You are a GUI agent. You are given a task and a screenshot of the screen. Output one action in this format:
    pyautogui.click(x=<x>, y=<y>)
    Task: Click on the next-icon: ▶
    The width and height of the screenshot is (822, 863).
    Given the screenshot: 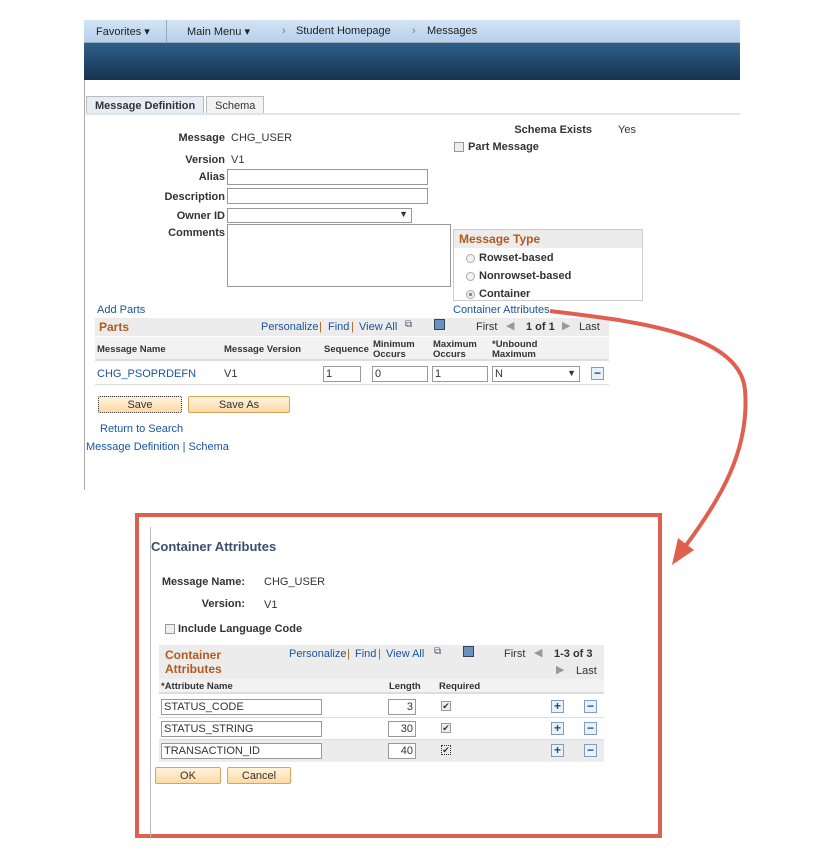 What is the action you would take?
    pyautogui.click(x=560, y=669)
    